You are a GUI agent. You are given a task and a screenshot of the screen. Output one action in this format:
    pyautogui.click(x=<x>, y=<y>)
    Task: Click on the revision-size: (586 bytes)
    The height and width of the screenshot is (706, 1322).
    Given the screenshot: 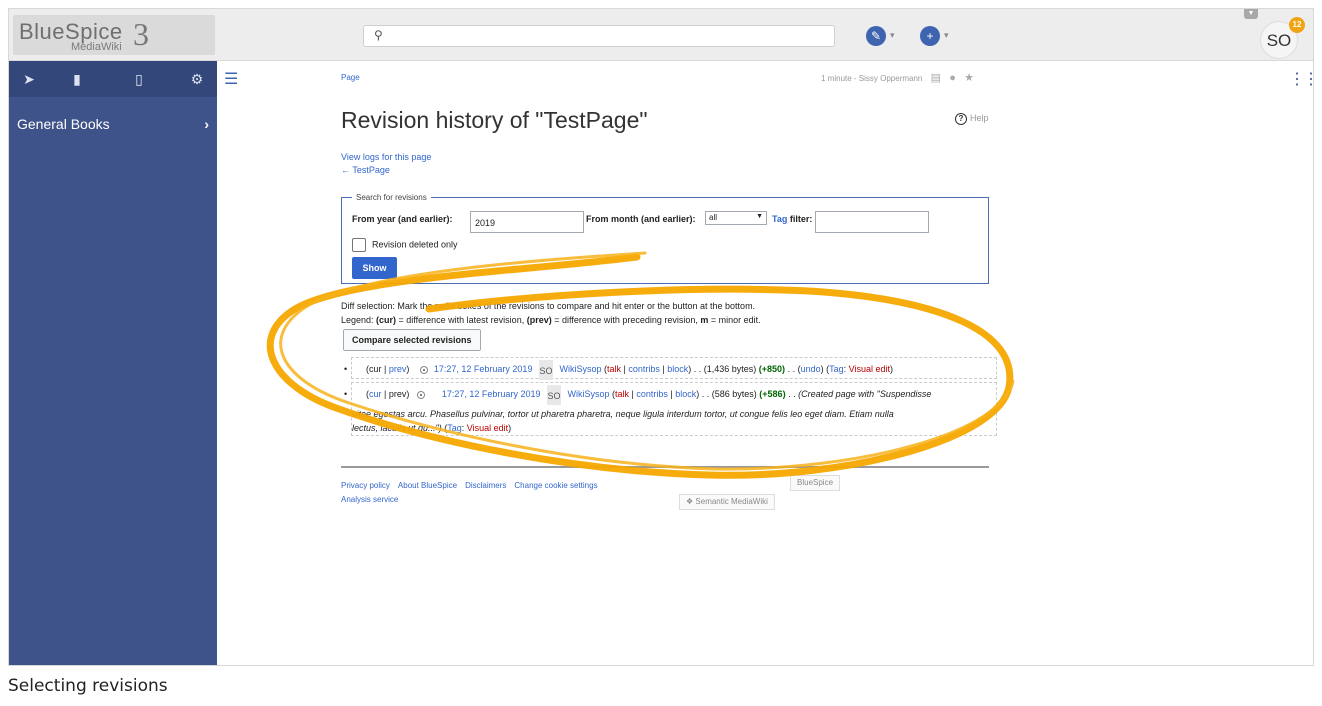 What is the action you would take?
    pyautogui.click(x=734, y=394)
    